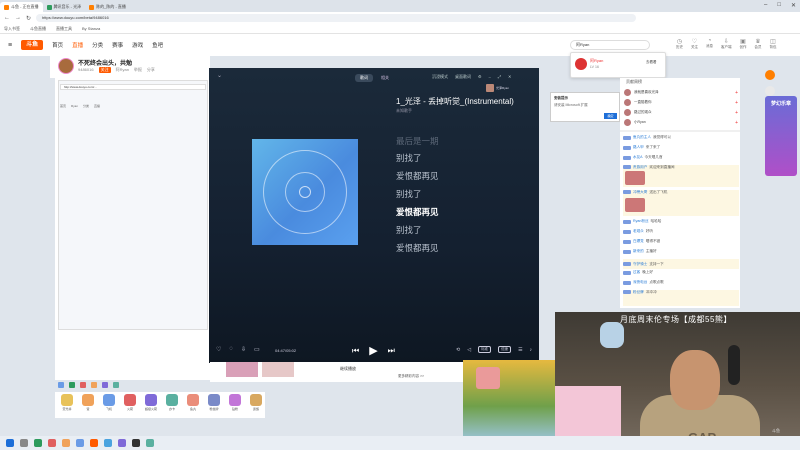 This screenshot has height=450, width=800. Describe the element at coordinates (122, 70) in the screenshot. I see `streamer-name: 阿Ryan` at that location.